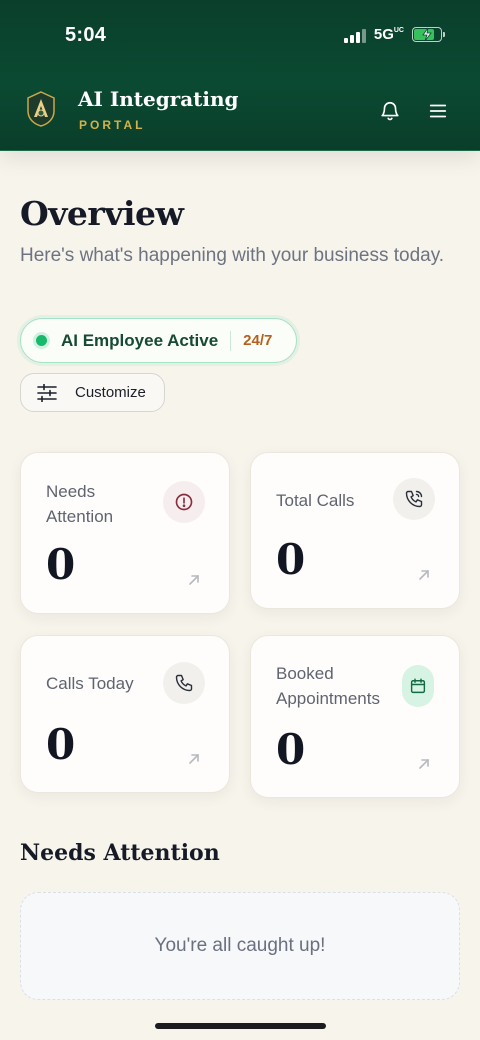  I want to click on stat-card-total-calls: Total Calls 0, so click(355, 530).